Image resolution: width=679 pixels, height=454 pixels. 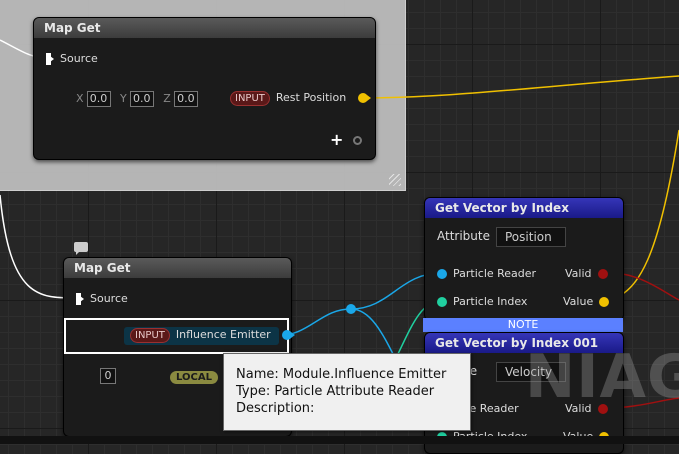 I want to click on rest-position-row: INPUT Rest Position, so click(x=300, y=98).